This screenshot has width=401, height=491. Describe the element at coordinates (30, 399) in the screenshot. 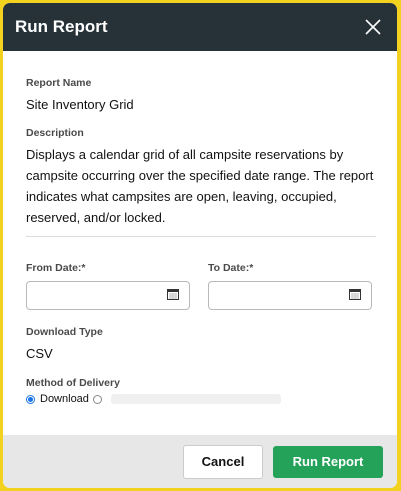

I see `download-radio` at that location.